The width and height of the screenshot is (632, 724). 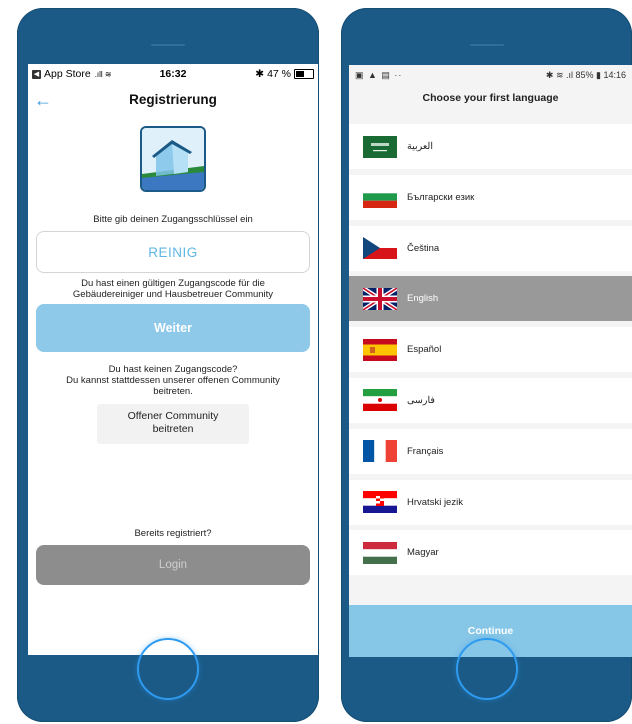 I want to click on login-button: Login, so click(x=173, y=565).